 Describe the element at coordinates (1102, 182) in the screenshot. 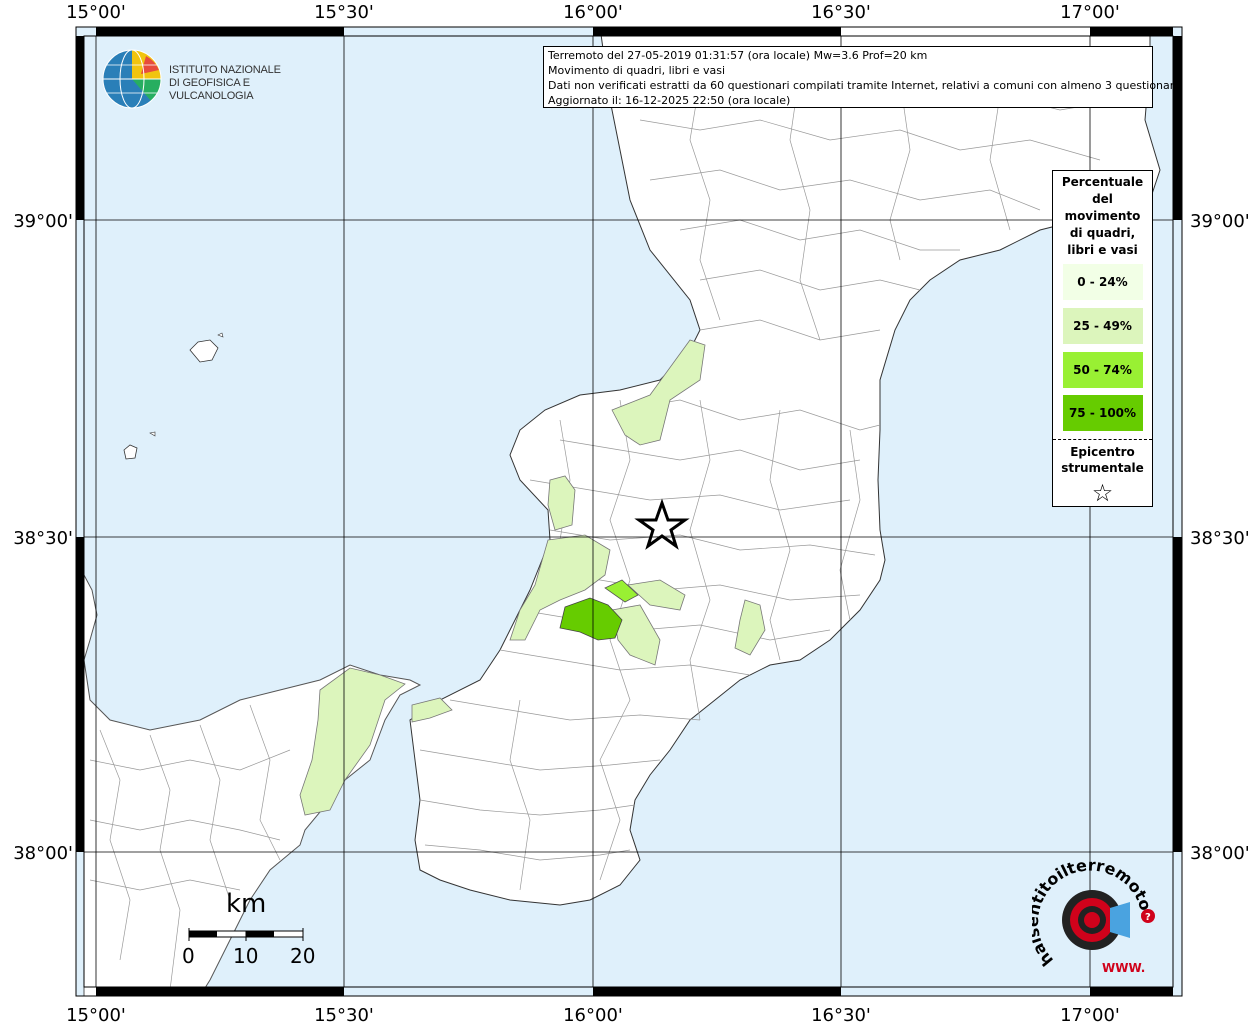

I see `legend-title-line: Percentuale` at that location.